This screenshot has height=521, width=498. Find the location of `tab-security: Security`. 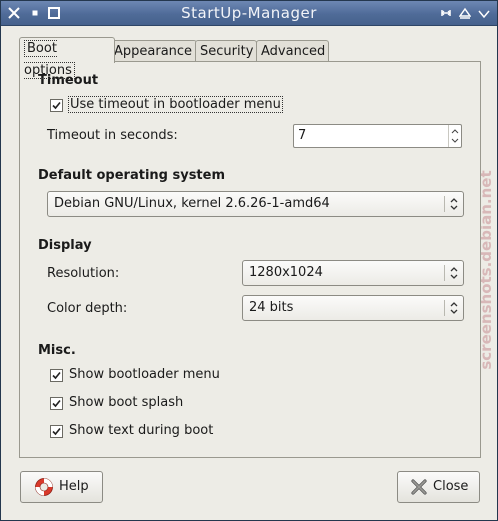

tab-security: Security is located at coordinates (226, 51).